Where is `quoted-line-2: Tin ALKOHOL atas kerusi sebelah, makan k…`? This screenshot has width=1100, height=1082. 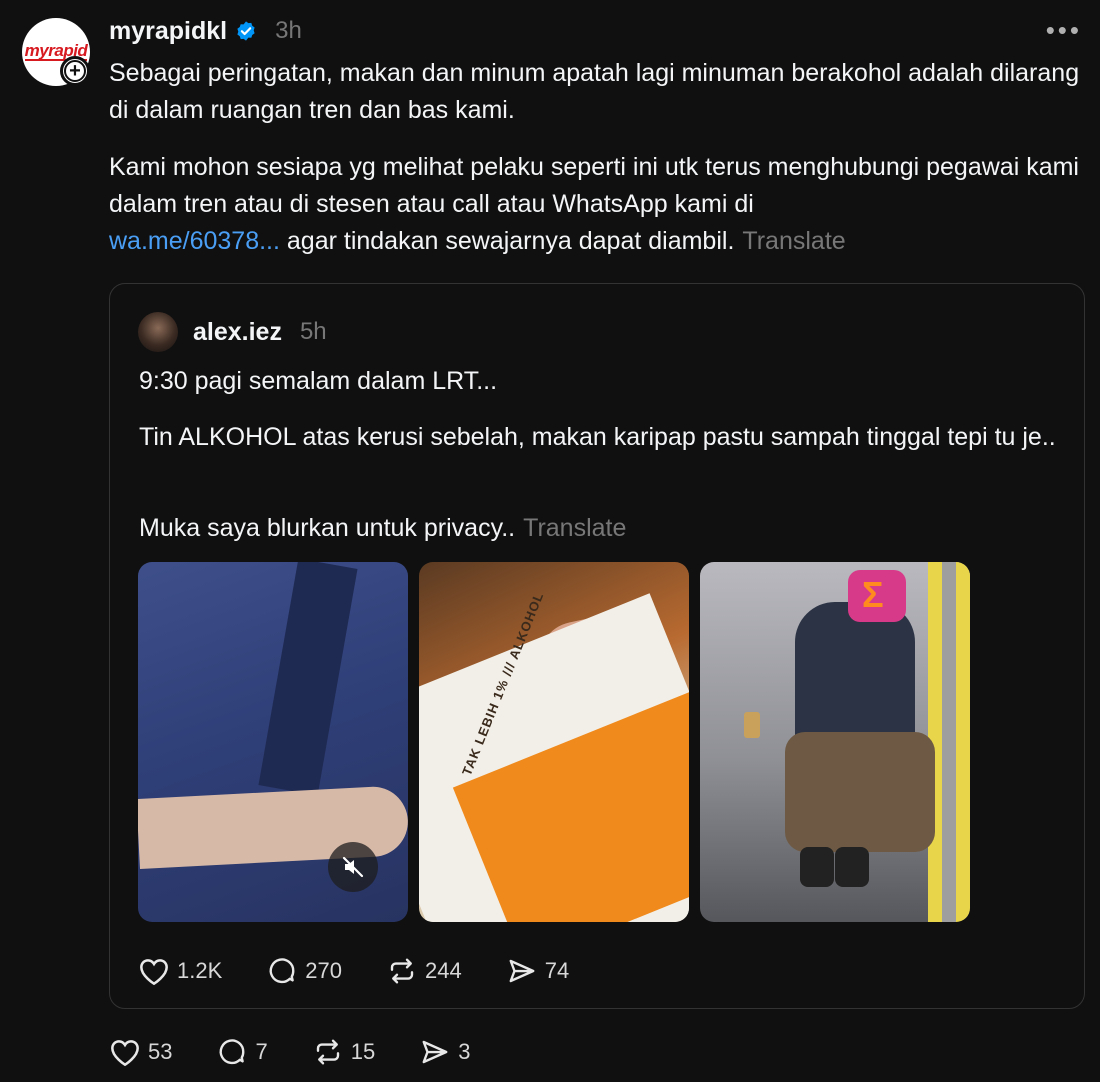
quoted-line-2: Tin ALKOHOL atas kerusi sebelah, makan k… is located at coordinates (597, 437).